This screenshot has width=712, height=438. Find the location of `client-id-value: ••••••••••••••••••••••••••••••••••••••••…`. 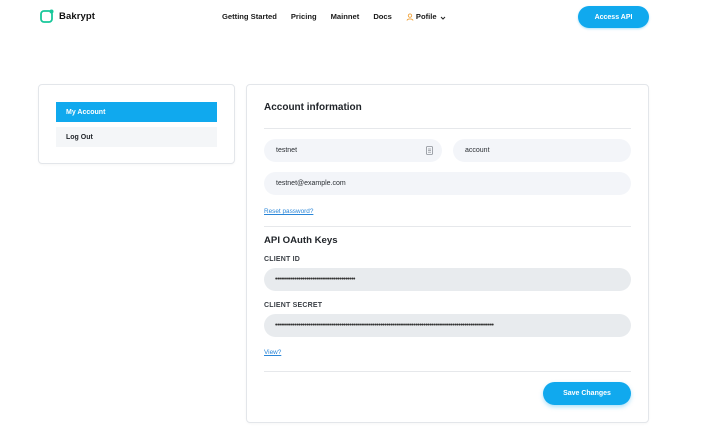

client-id-value: ••••••••••••••••••••••••••••••••••••••••… is located at coordinates (315, 279).